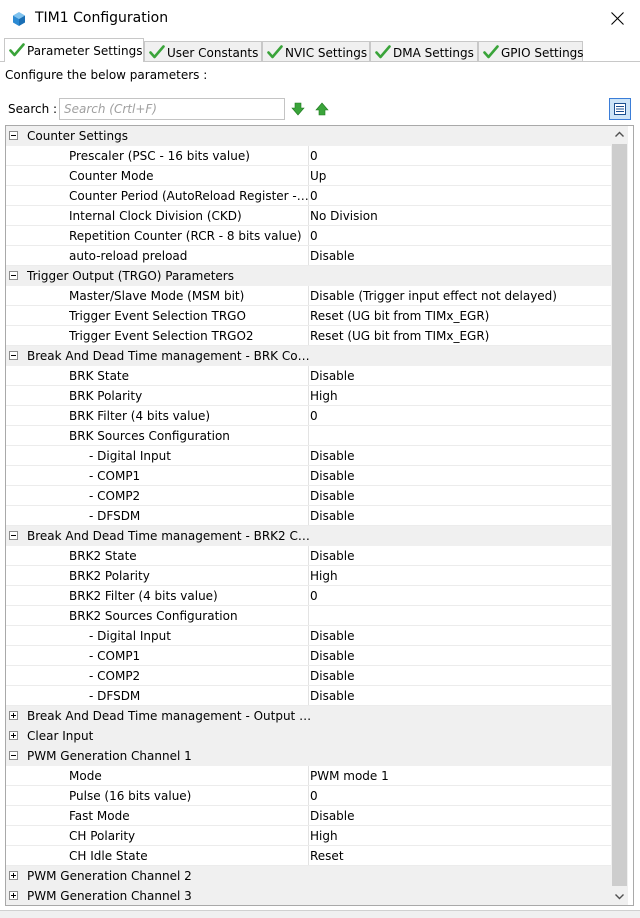 This screenshot has width=640, height=918. I want to click on parameter-row: Fast Mode Disable, so click(308, 816).